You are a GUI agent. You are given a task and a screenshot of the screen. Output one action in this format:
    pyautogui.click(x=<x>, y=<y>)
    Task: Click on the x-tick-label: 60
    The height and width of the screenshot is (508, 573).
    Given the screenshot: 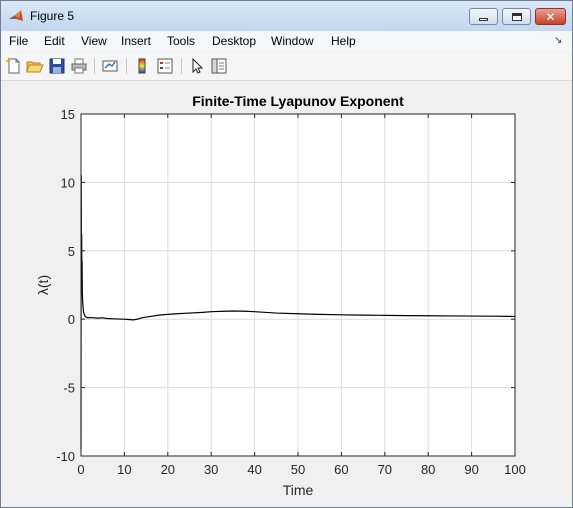 What is the action you would take?
    pyautogui.click(x=341, y=469)
    